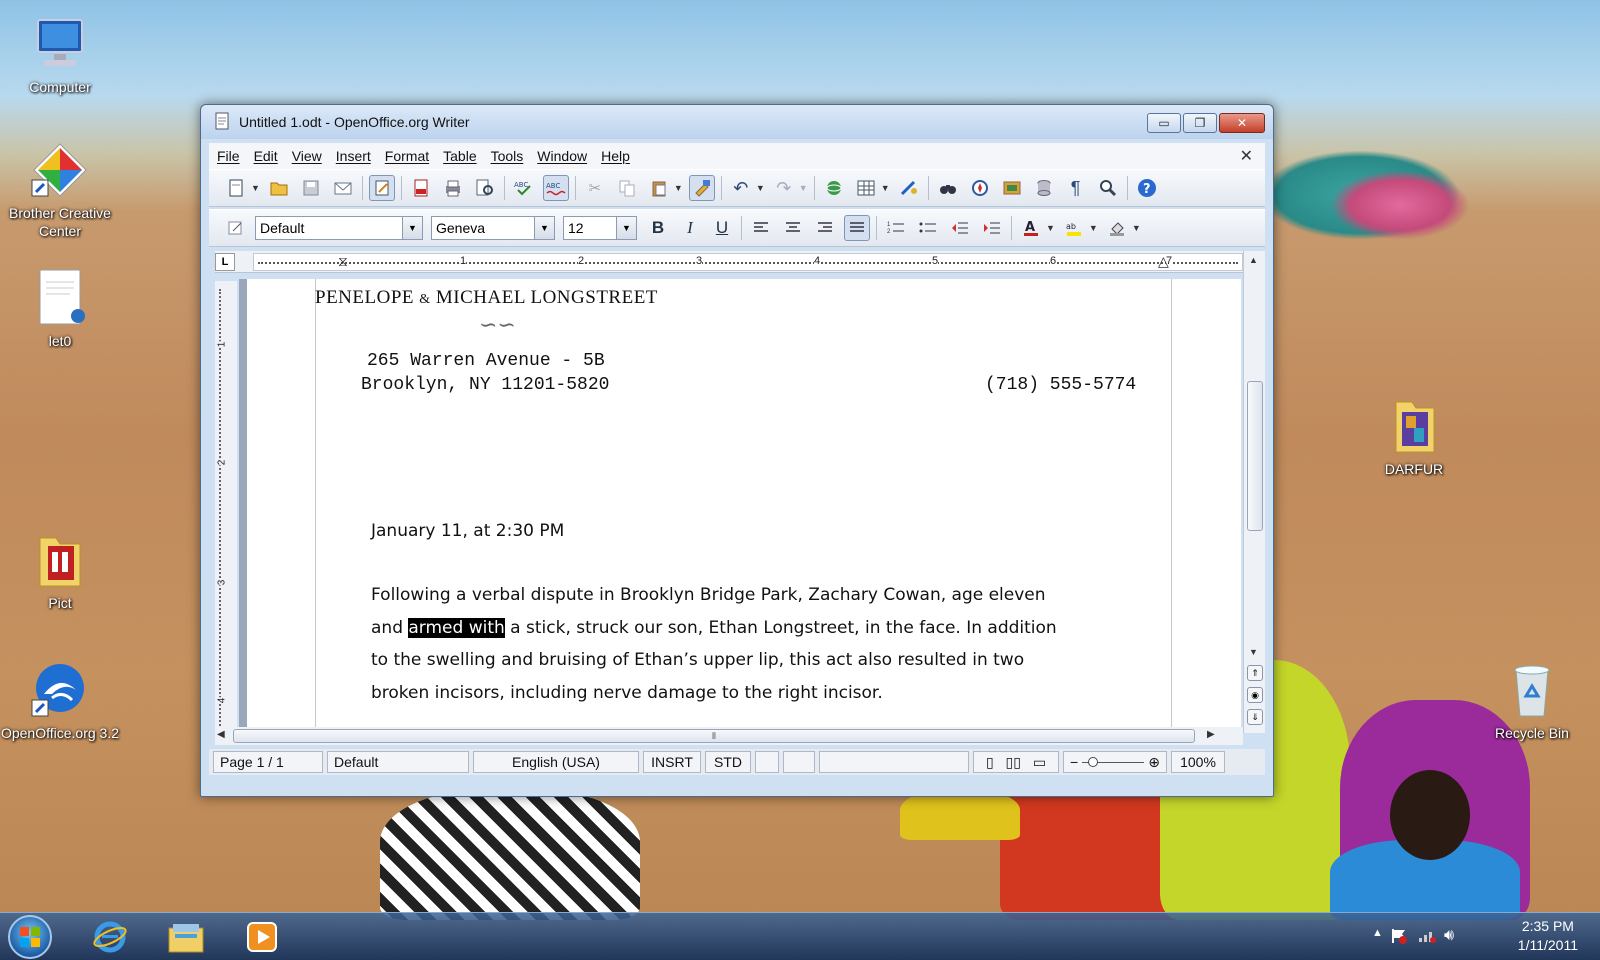 Image resolution: width=1600 pixels, height=960 pixels. I want to click on zoom-icon, so click(1108, 188).